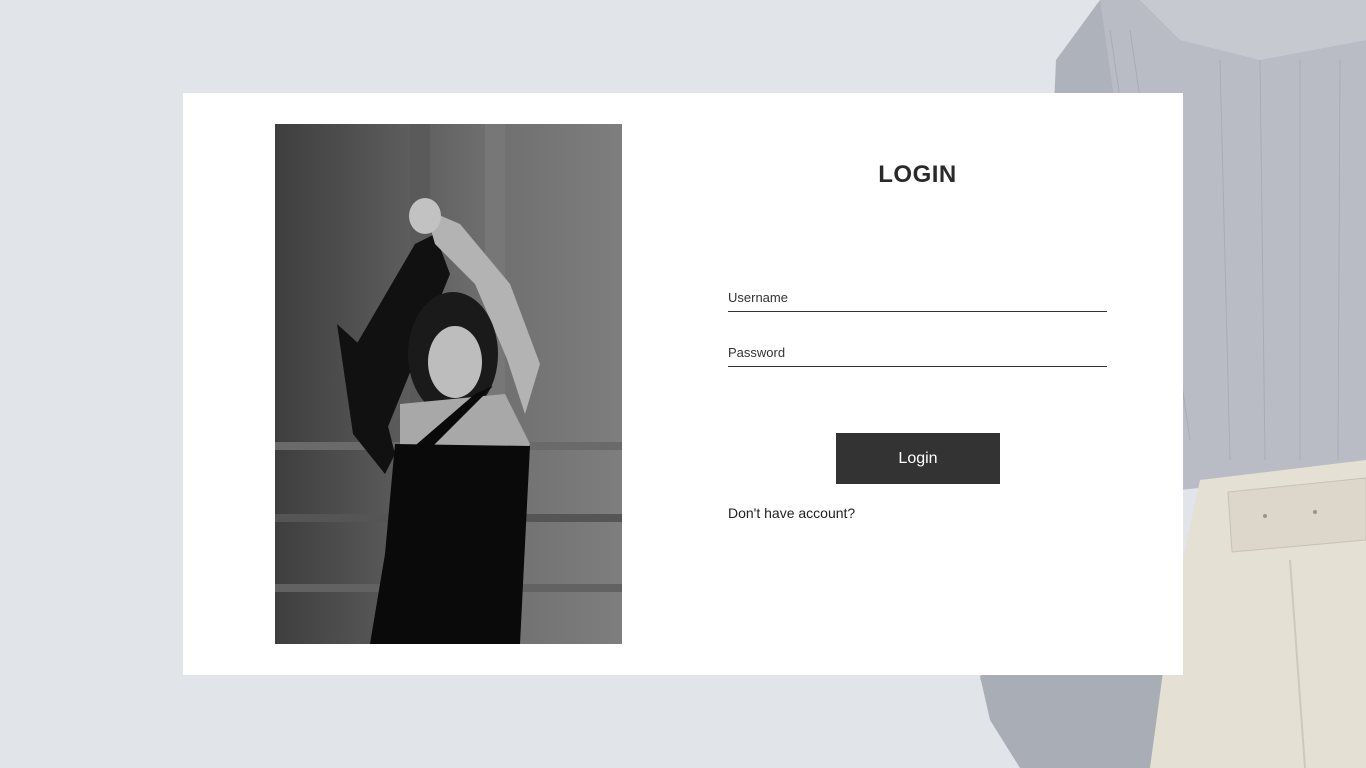  Describe the element at coordinates (917, 174) in the screenshot. I see `login-title: LOGIN` at that location.